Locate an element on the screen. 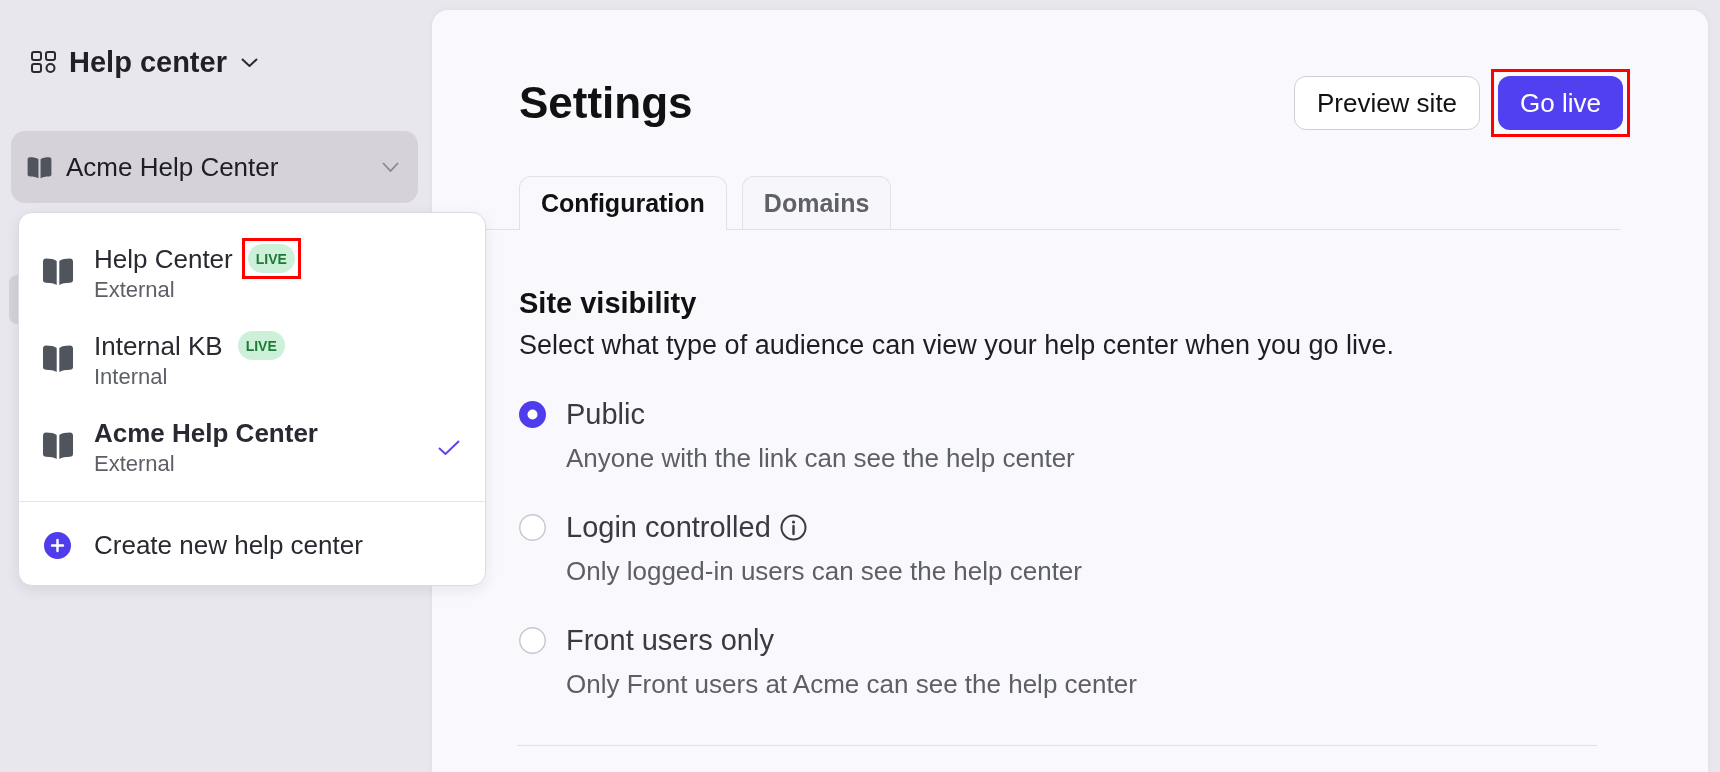 This screenshot has height=772, width=1720. go-live-button: Go live is located at coordinates (1560, 103).